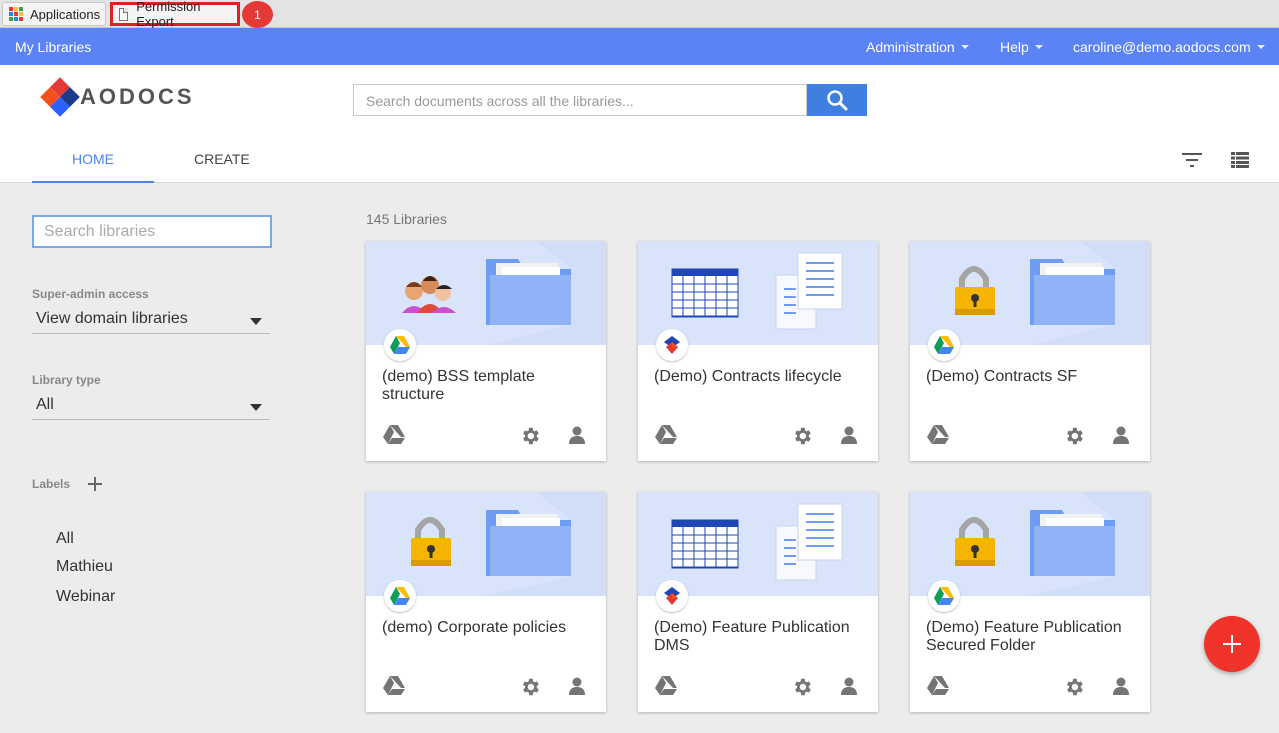  What do you see at coordinates (112, 318) in the screenshot?
I see `superadmin-select-value: View domain libraries` at bounding box center [112, 318].